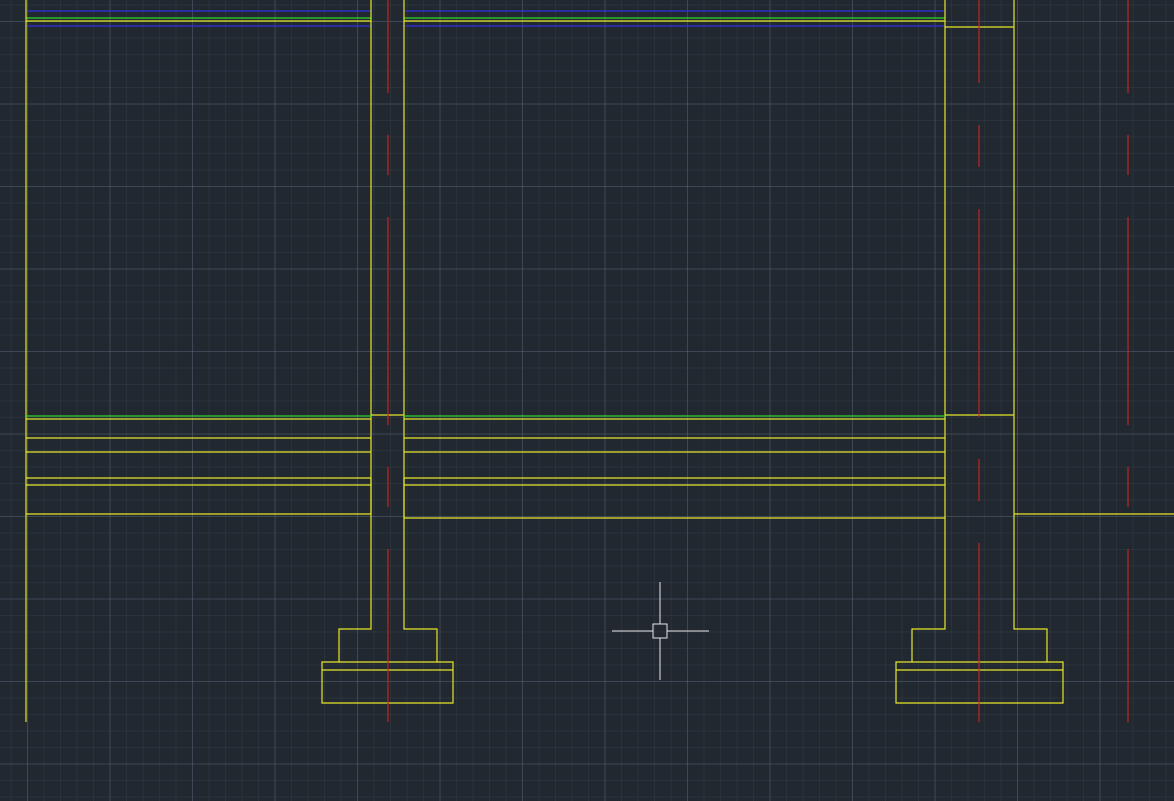 The width and height of the screenshot is (1174, 801). I want to click on crosshair-cursor, so click(660, 631).